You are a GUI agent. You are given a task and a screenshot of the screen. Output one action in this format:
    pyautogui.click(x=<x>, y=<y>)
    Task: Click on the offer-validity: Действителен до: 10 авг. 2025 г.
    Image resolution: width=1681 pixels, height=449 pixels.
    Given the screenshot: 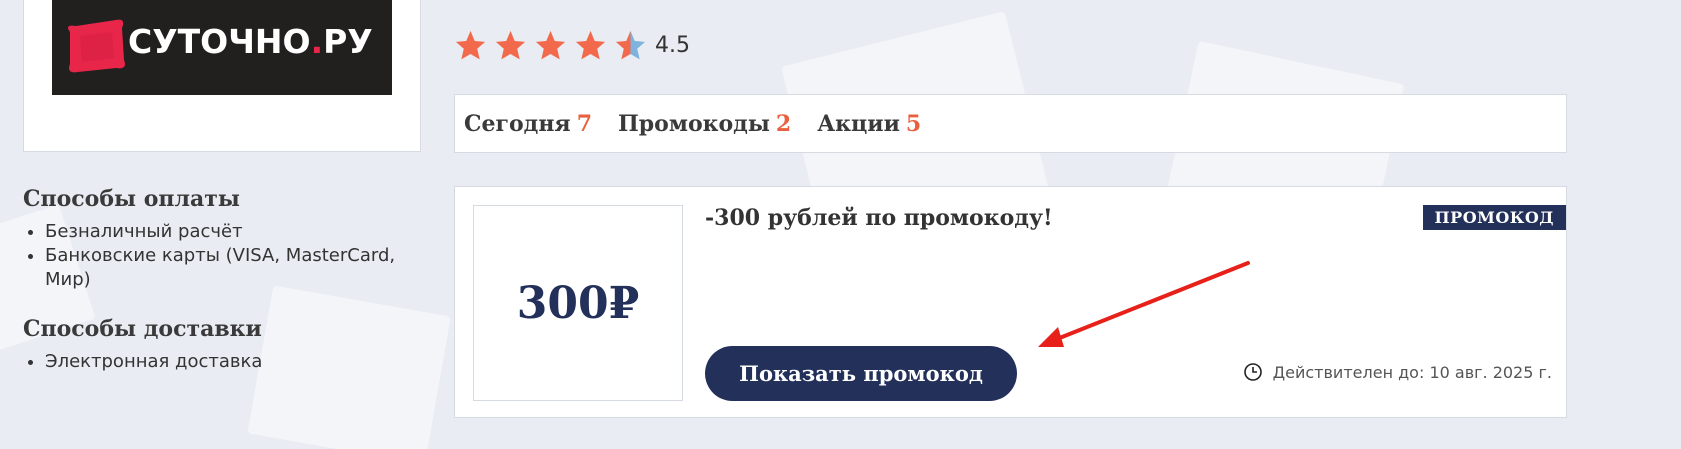 What is the action you would take?
    pyautogui.click(x=1397, y=372)
    